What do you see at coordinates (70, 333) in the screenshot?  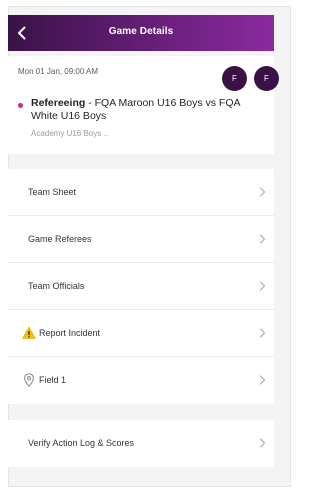 I see `menu-item-label: Report Incident` at bounding box center [70, 333].